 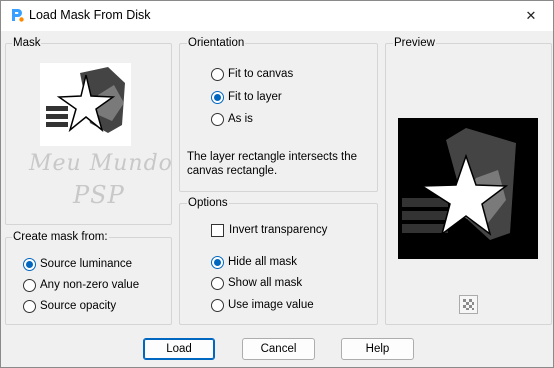 I want to click on close-button: ✕, so click(x=531, y=16).